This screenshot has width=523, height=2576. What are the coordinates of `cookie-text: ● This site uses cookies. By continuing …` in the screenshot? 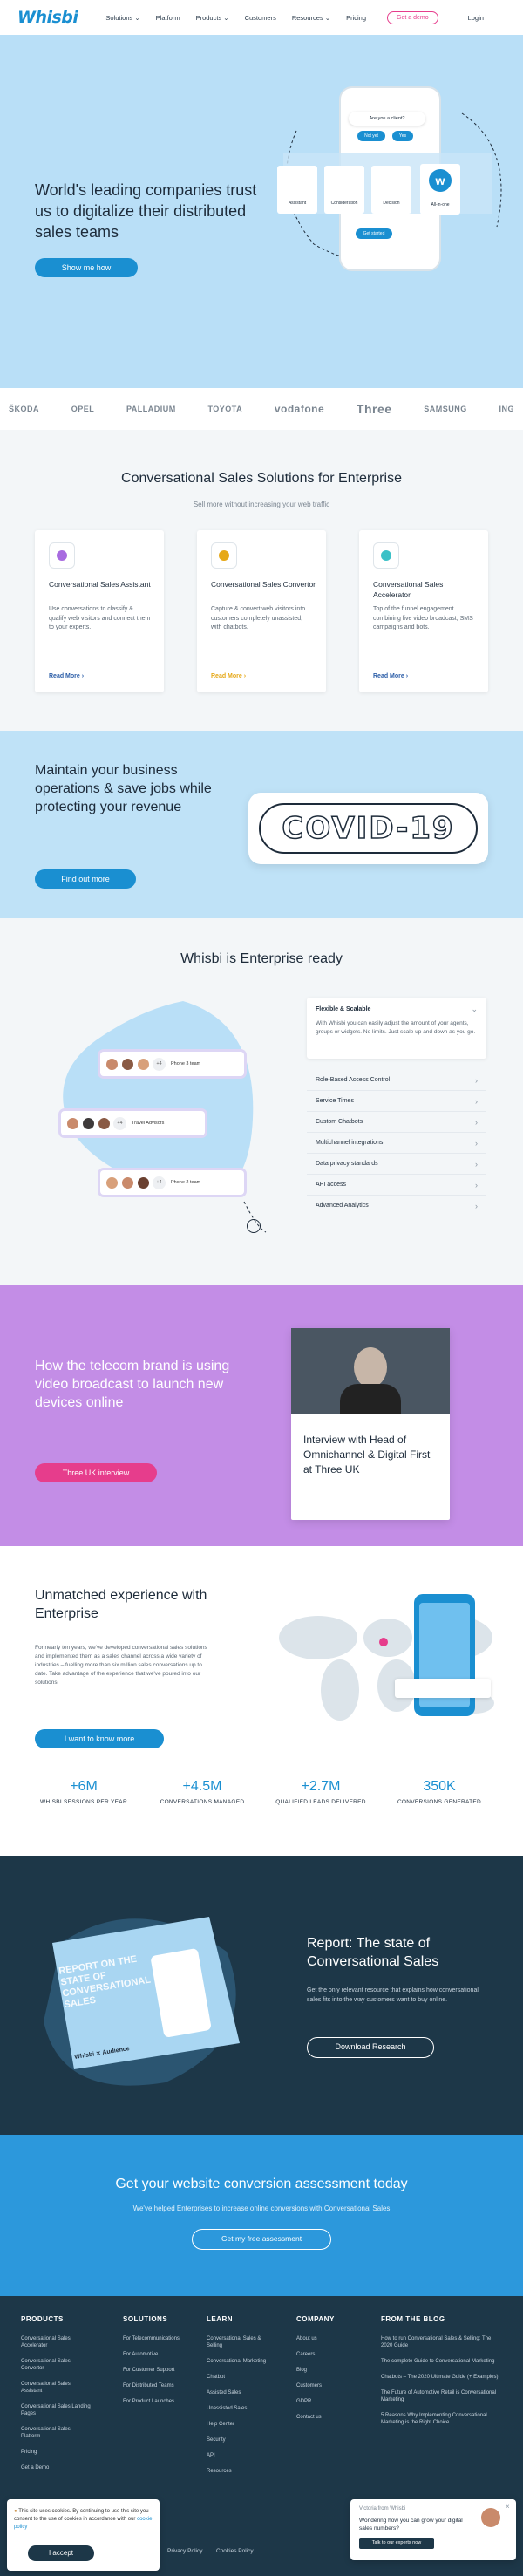 It's located at (84, 2519).